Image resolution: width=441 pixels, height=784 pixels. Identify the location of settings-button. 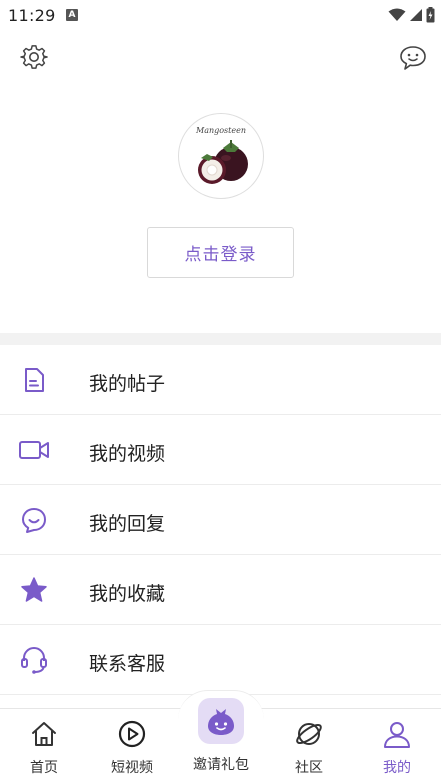
(34, 58).